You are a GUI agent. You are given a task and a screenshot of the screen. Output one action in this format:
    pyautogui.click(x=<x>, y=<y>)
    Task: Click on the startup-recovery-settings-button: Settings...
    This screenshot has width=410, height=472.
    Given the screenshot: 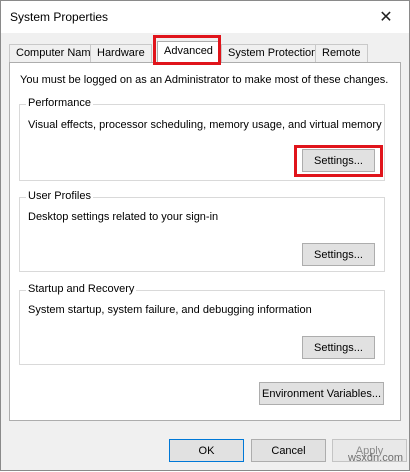 What is the action you would take?
    pyautogui.click(x=338, y=347)
    